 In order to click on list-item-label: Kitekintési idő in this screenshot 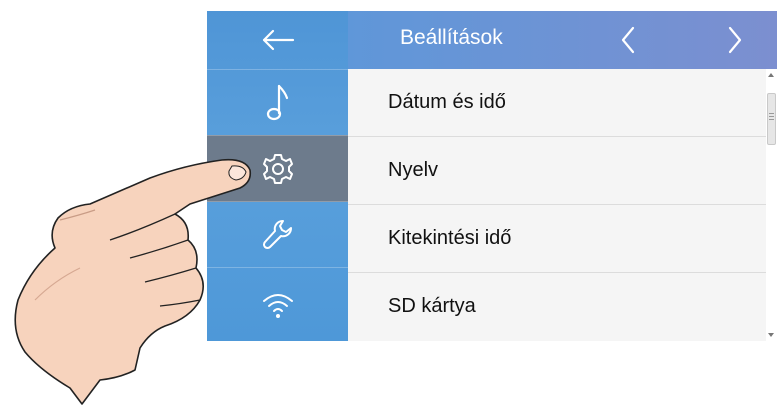, I will do `click(450, 238)`.